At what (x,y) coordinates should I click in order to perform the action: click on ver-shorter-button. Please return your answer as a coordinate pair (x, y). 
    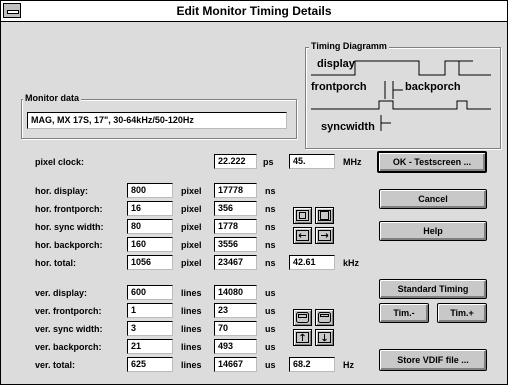
    Looking at the image, I should click on (324, 317).